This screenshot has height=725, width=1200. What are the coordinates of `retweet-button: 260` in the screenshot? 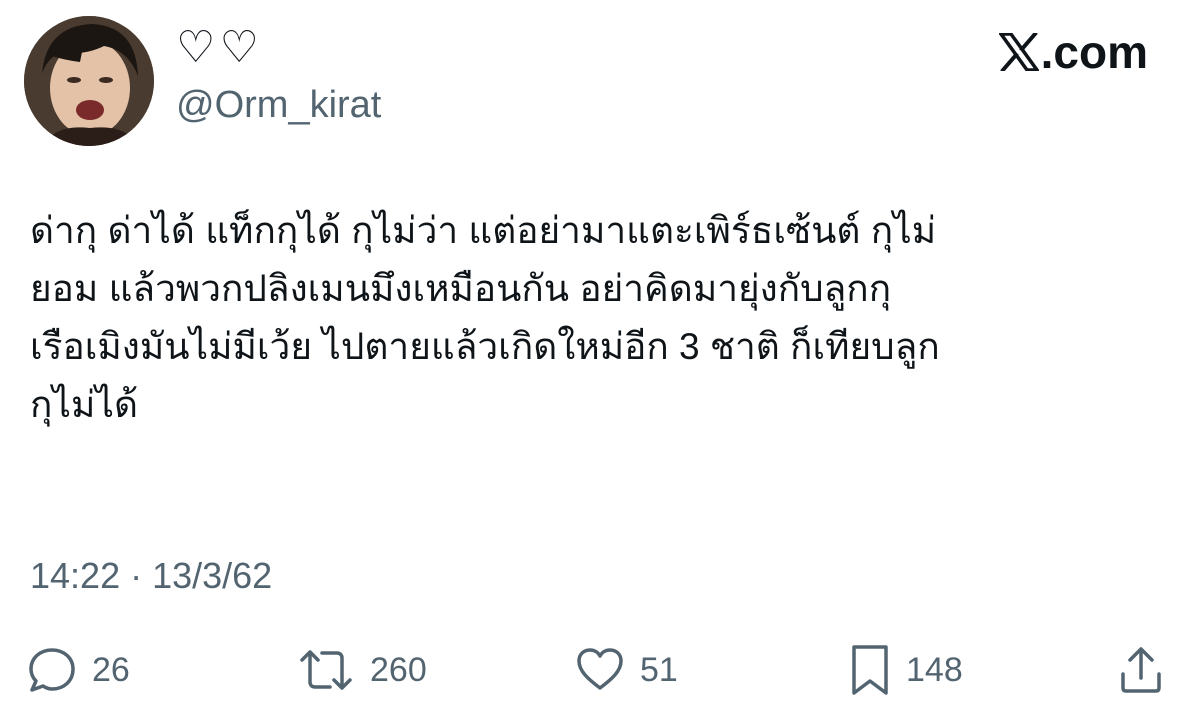 It's located at (361, 670).